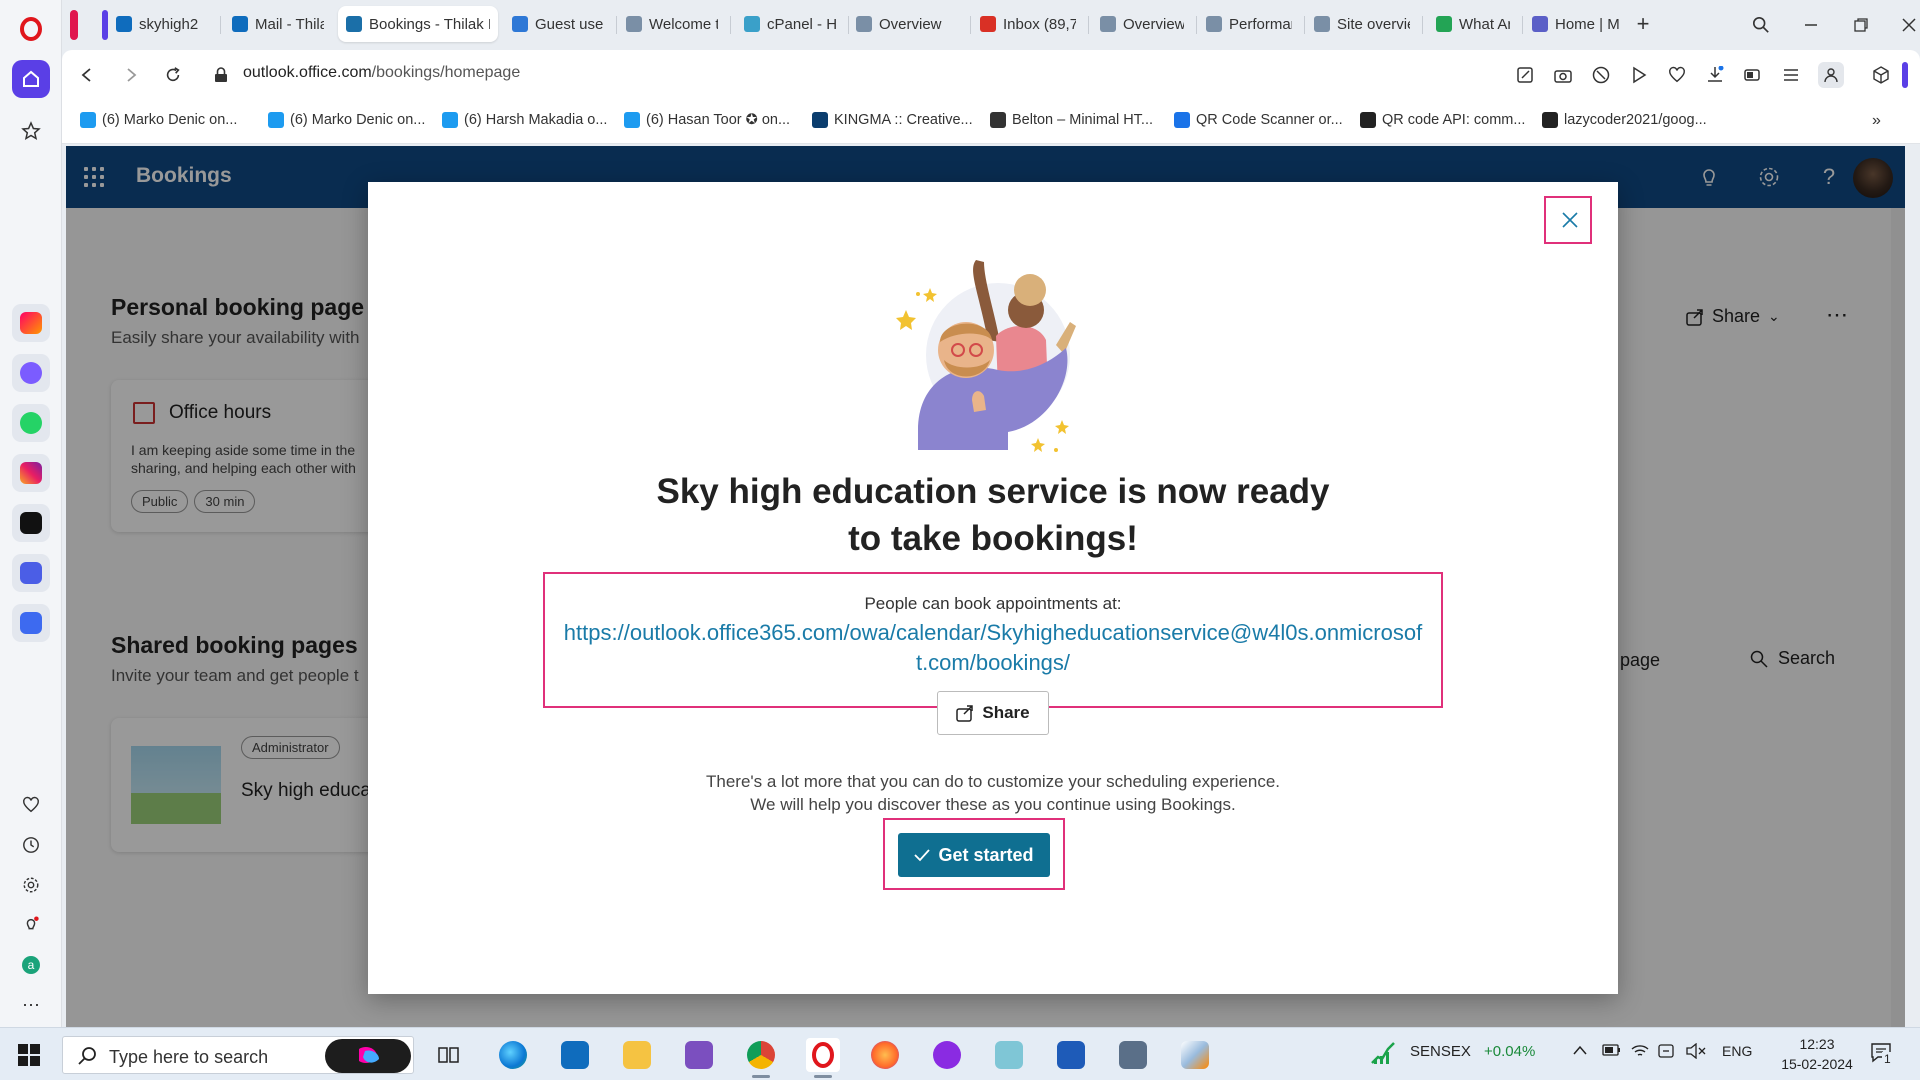  I want to click on tab-6: cPanel - Ho, so click(790, 24).